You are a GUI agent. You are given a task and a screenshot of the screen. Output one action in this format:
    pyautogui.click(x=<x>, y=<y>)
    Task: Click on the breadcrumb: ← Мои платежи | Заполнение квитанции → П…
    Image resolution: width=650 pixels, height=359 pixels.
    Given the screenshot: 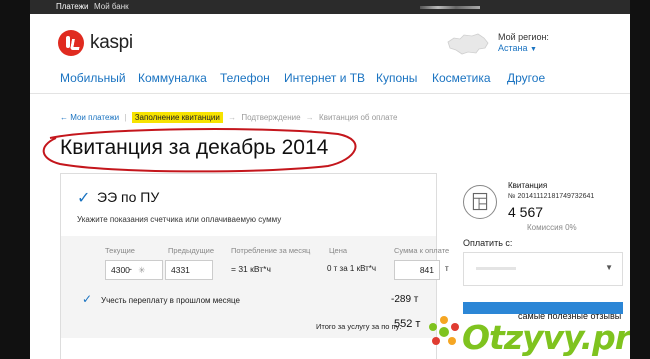 What is the action you would take?
    pyautogui.click(x=229, y=117)
    